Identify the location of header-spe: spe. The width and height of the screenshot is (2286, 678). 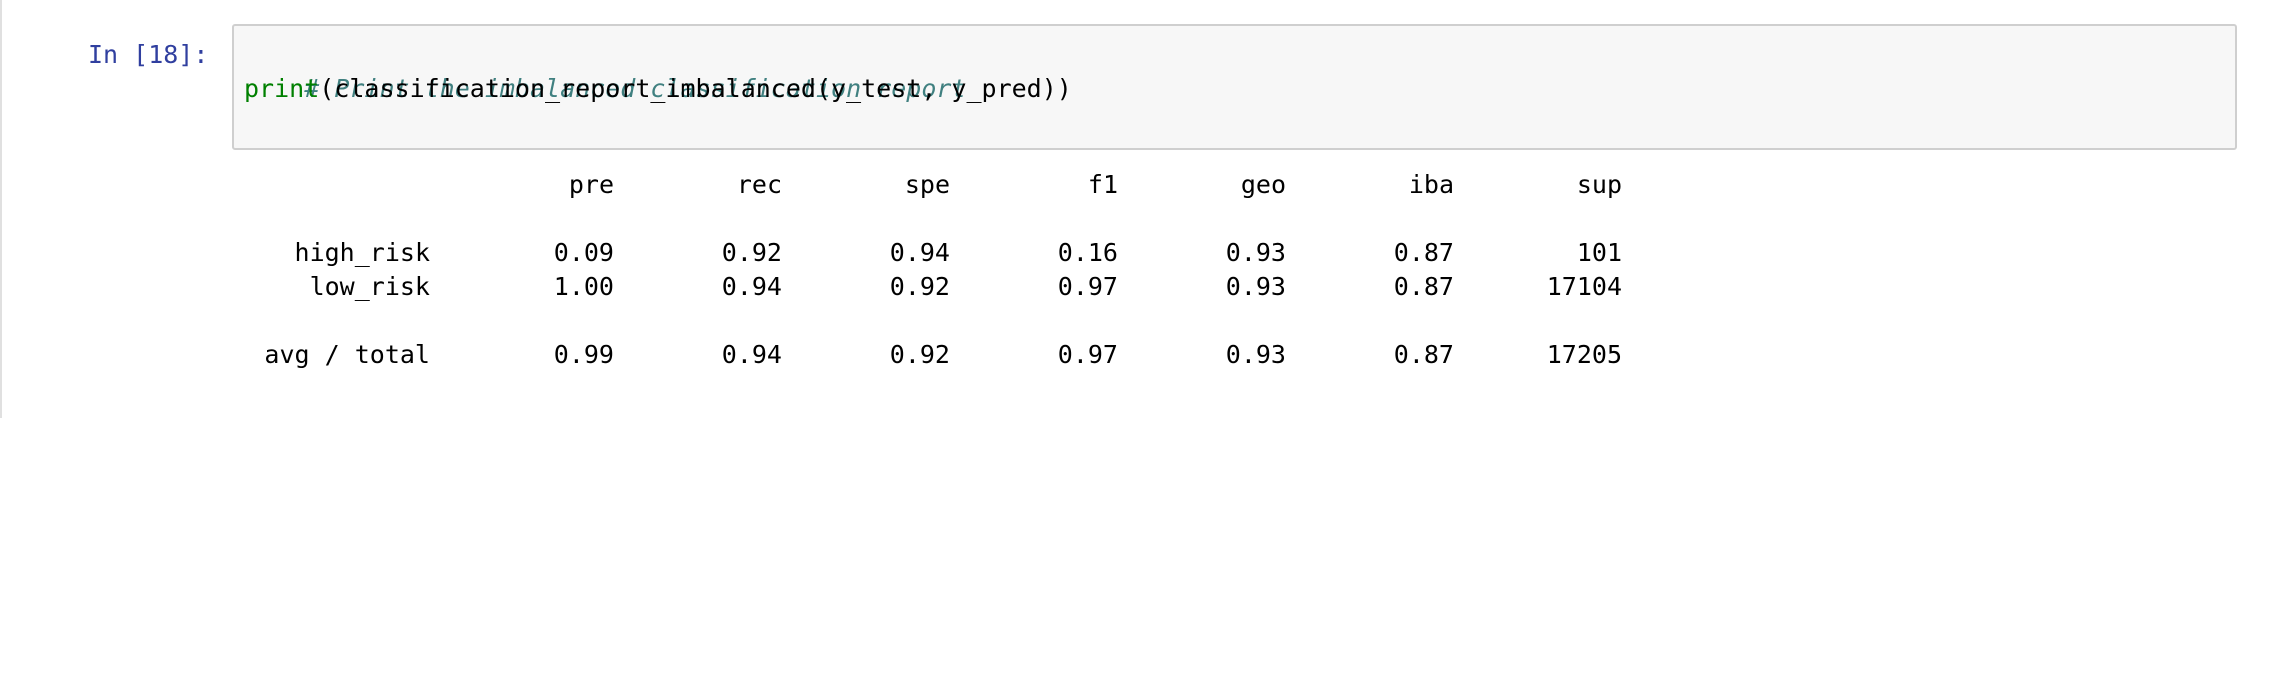
(927, 184).